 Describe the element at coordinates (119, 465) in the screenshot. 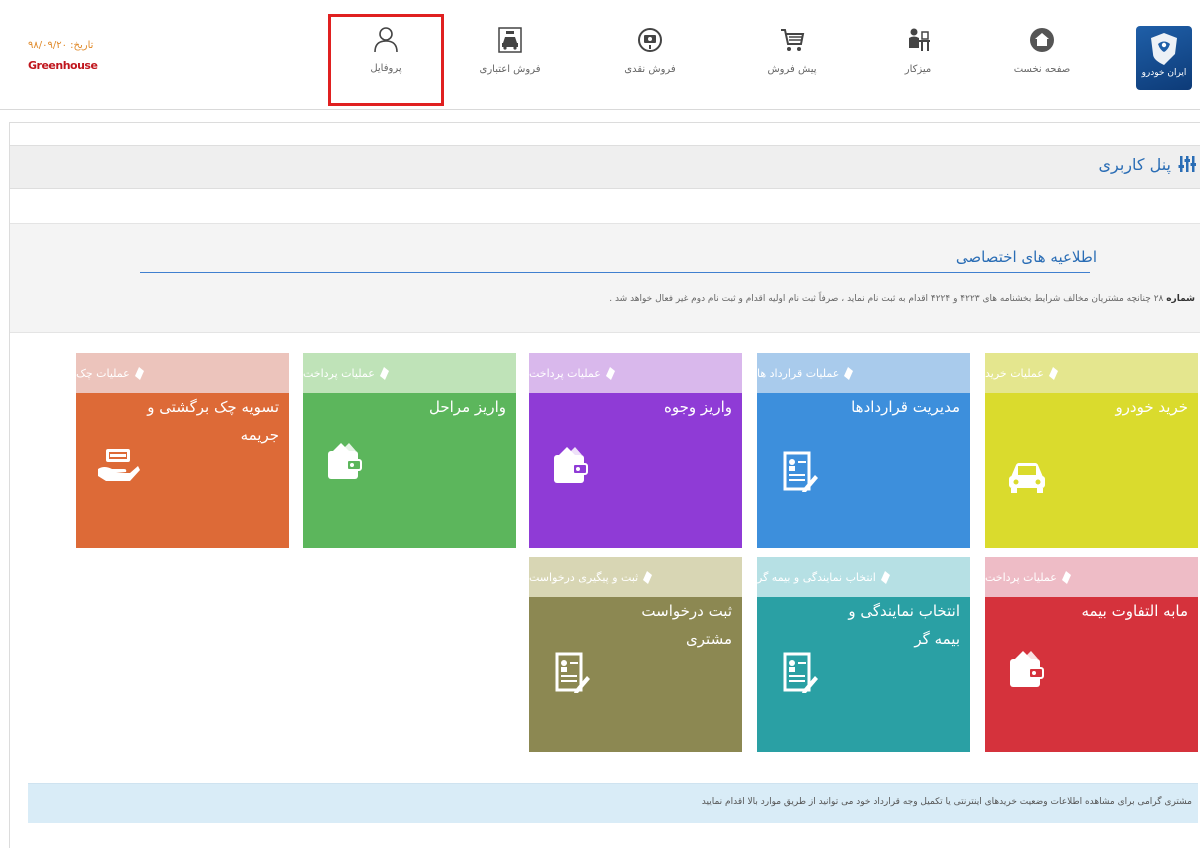

I see `hand-cash-icon` at that location.